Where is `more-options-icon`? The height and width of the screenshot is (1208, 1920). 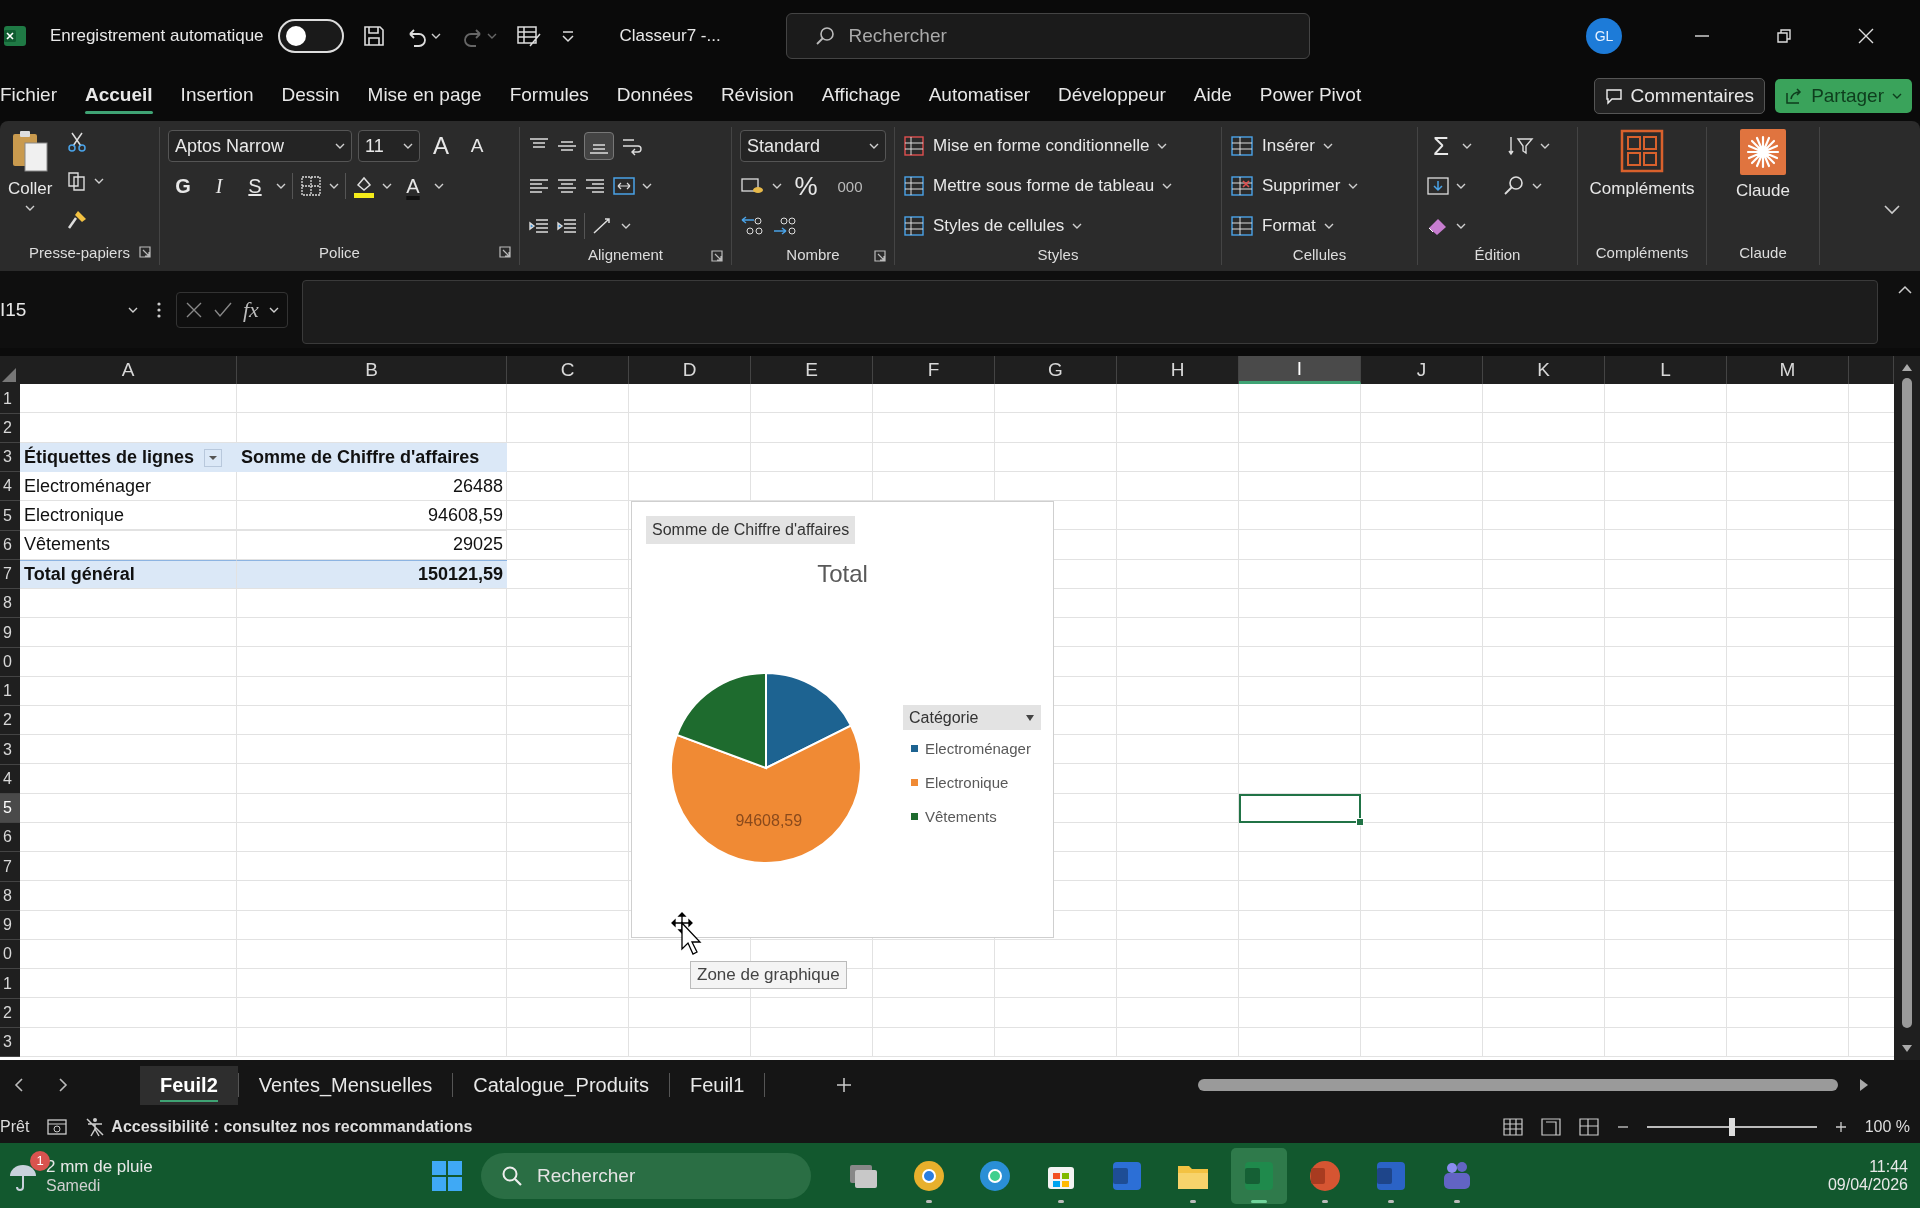 more-options-icon is located at coordinates (159, 309).